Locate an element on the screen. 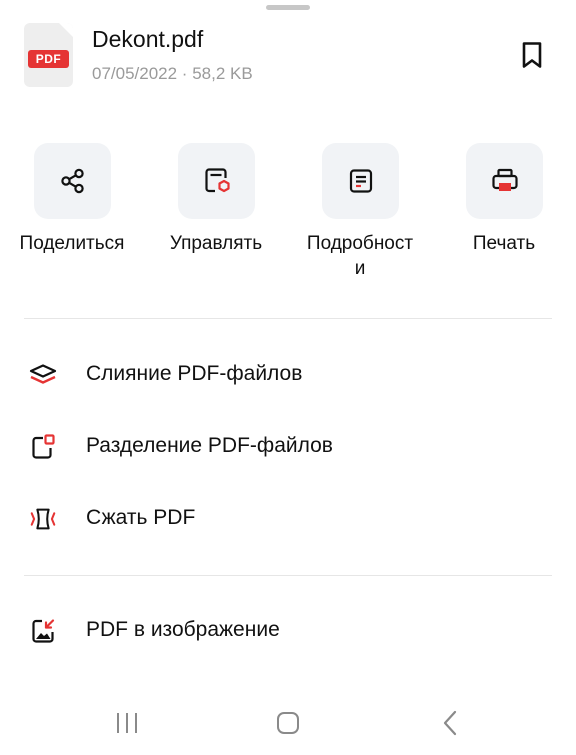 Image resolution: width=576 pixels, height=755 pixels. manage-label: Управлять is located at coordinates (216, 243).